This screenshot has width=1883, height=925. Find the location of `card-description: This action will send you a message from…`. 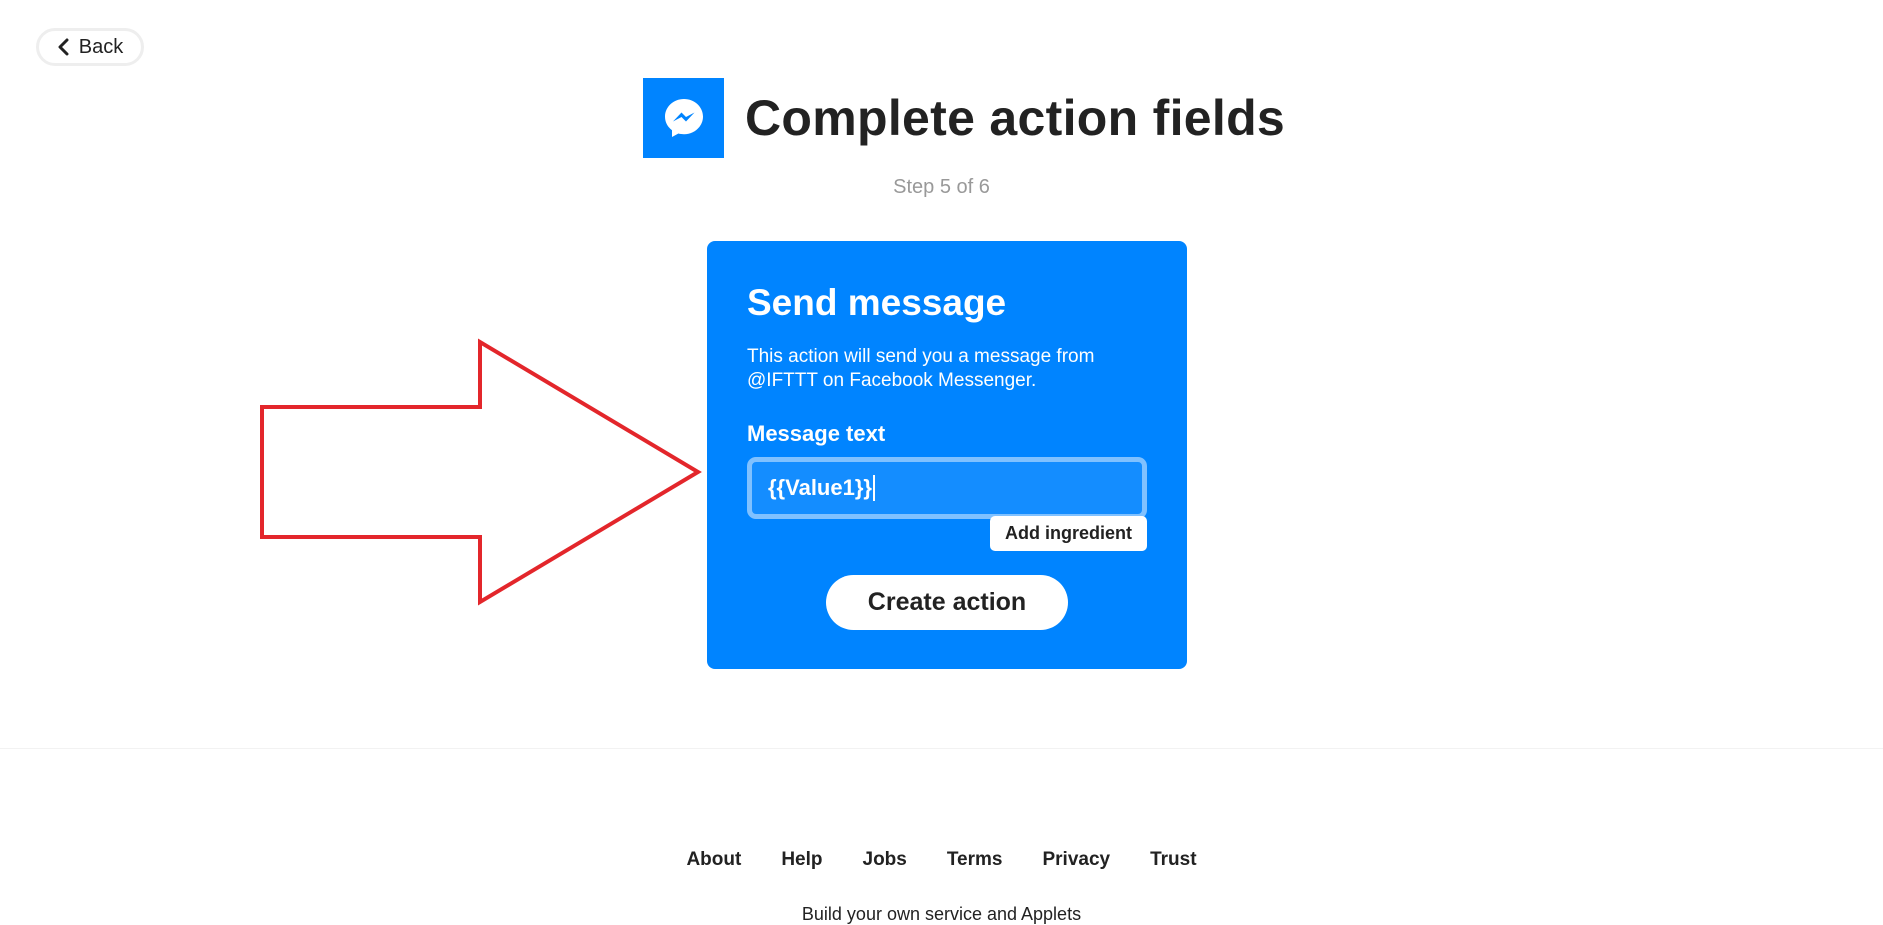

card-description: This action will send you a message from… is located at coordinates (921, 368).